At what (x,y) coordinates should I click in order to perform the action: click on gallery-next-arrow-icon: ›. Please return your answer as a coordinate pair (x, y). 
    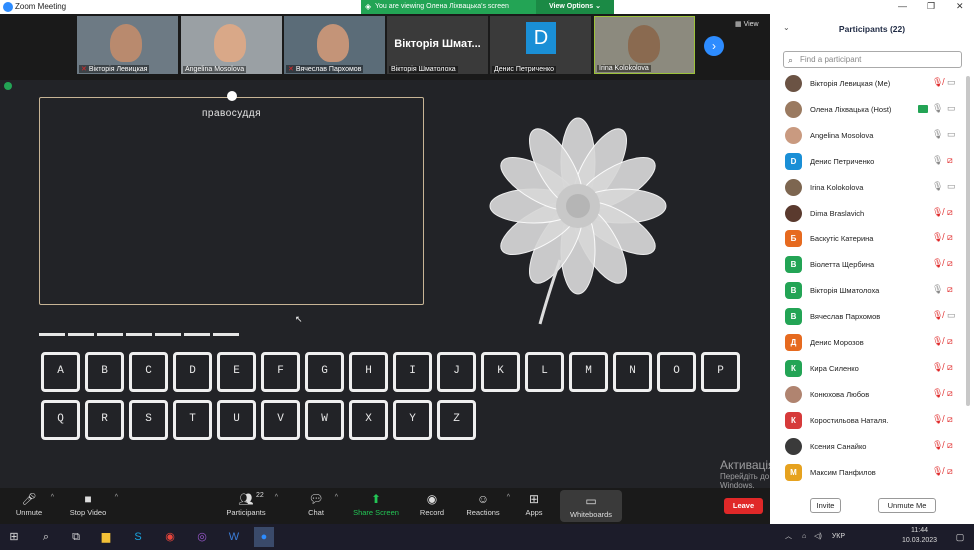
    Looking at the image, I should click on (714, 46).